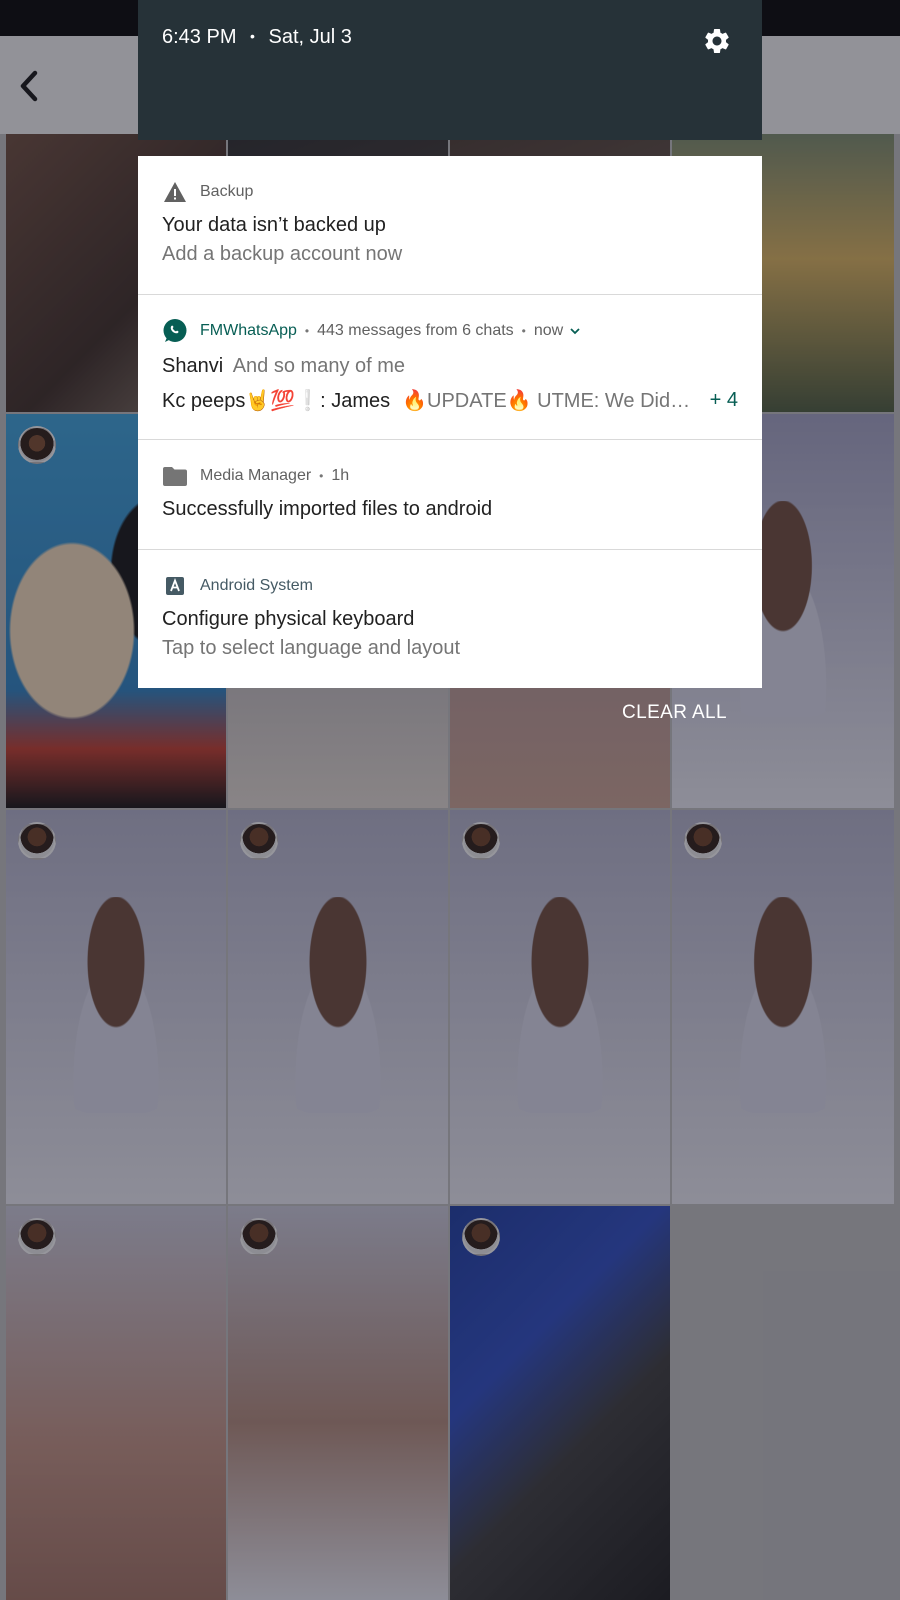 The width and height of the screenshot is (900, 1600). Describe the element at coordinates (256, 475) in the screenshot. I see `notification-app-name: Media Manager` at that location.